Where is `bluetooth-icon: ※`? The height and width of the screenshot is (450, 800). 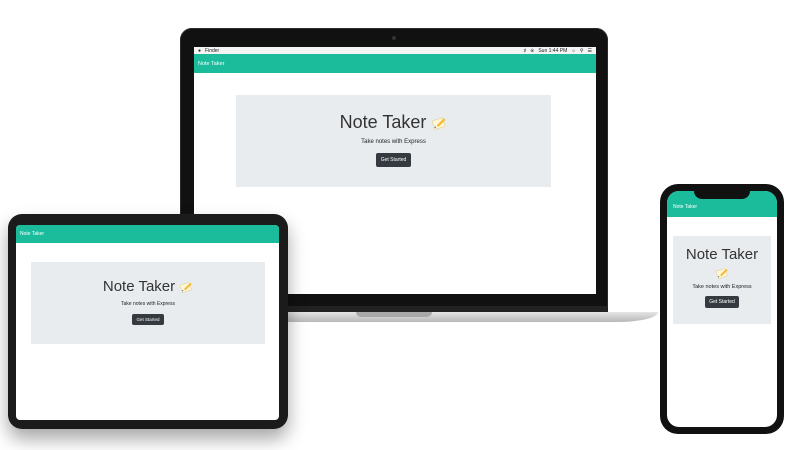 bluetooth-icon: ※ is located at coordinates (532, 51).